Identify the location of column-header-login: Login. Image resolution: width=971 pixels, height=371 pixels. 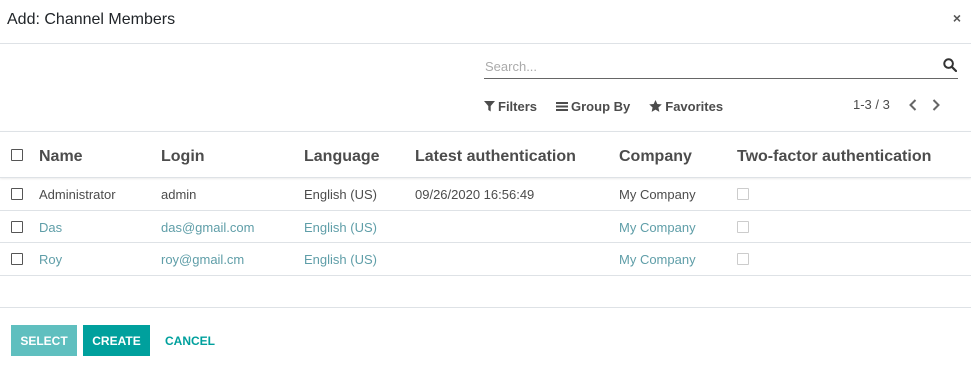
(183, 157).